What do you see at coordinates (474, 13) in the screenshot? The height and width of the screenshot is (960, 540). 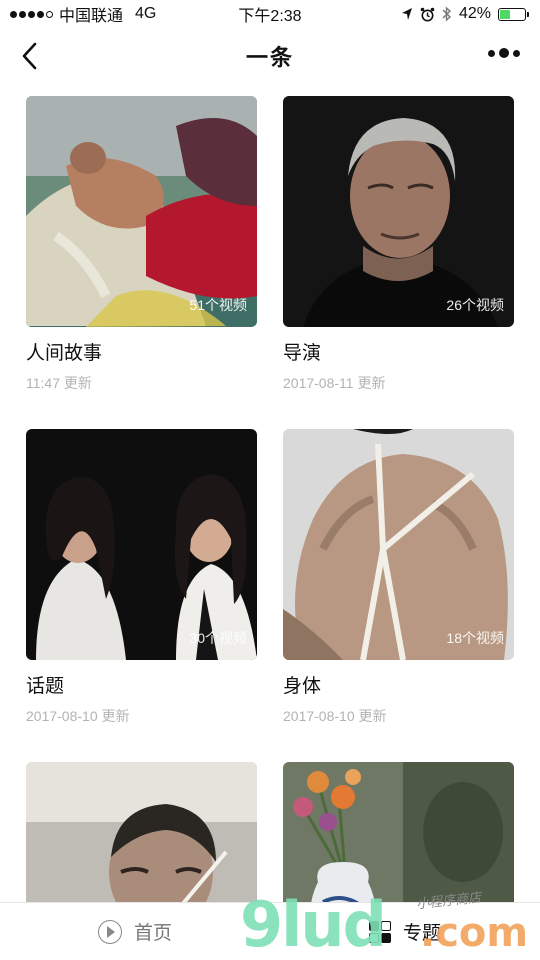 I see `battery-percent: 42%` at bounding box center [474, 13].